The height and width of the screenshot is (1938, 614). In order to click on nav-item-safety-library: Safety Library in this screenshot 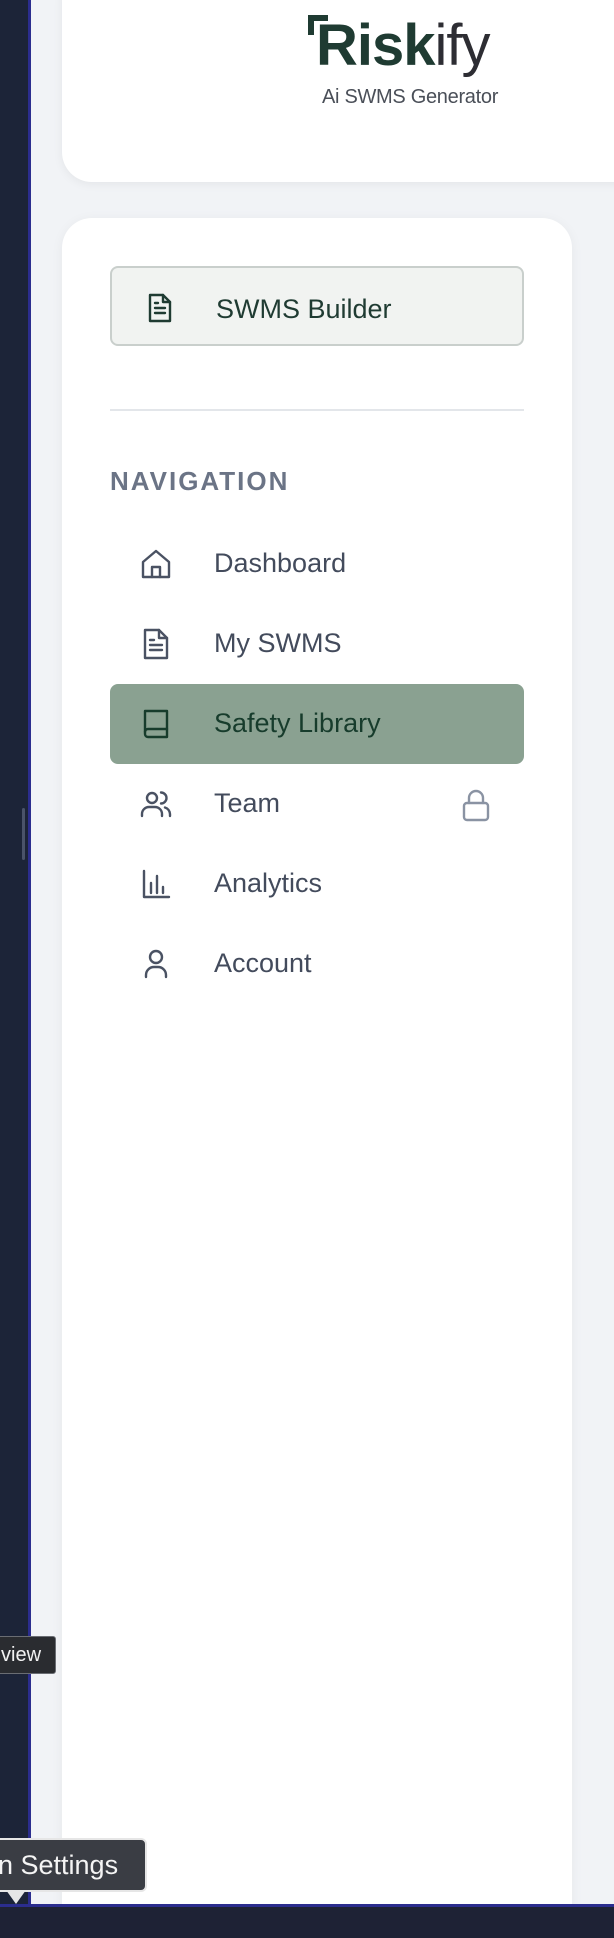, I will do `click(317, 724)`.